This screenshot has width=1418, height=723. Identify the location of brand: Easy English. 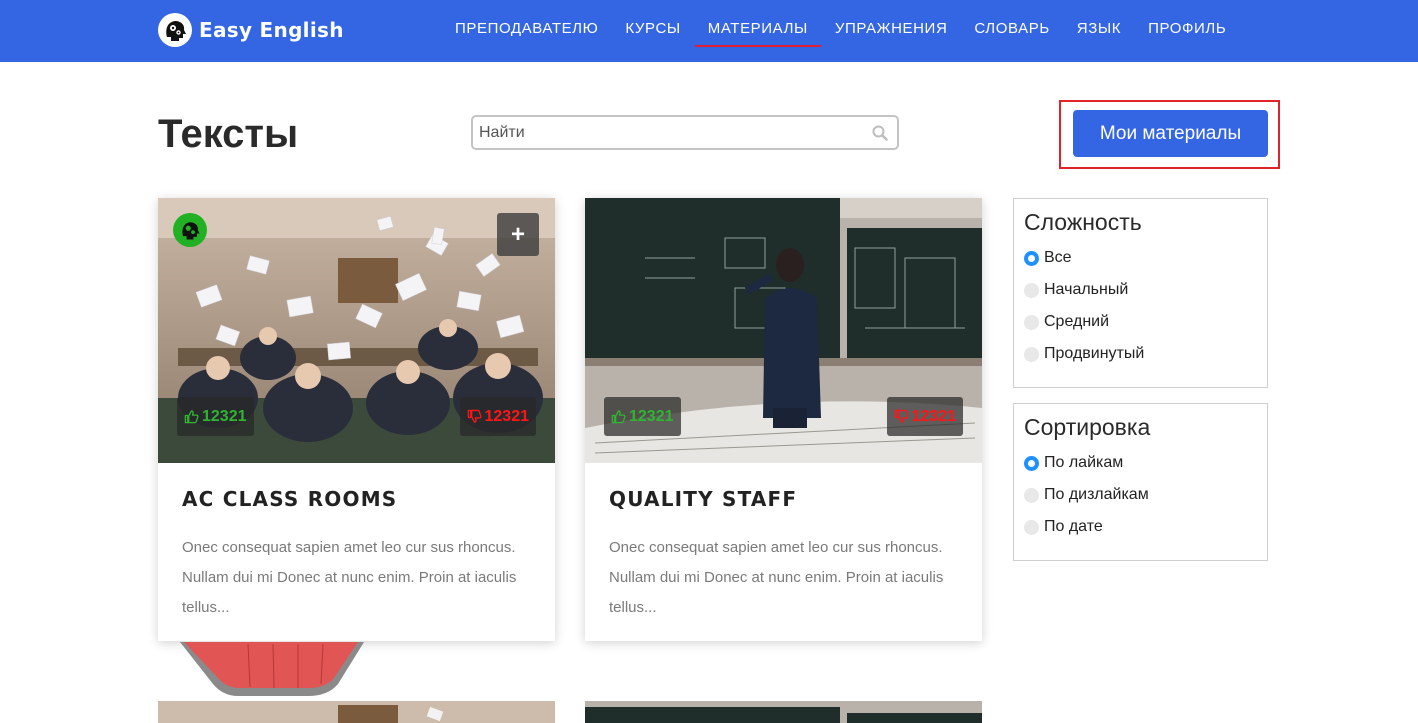
(251, 30).